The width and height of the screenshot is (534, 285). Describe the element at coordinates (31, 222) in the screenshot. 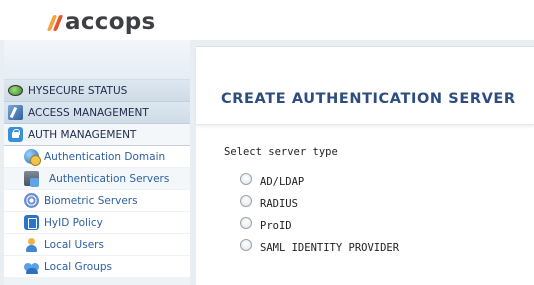

I see `hyid-icon` at that location.